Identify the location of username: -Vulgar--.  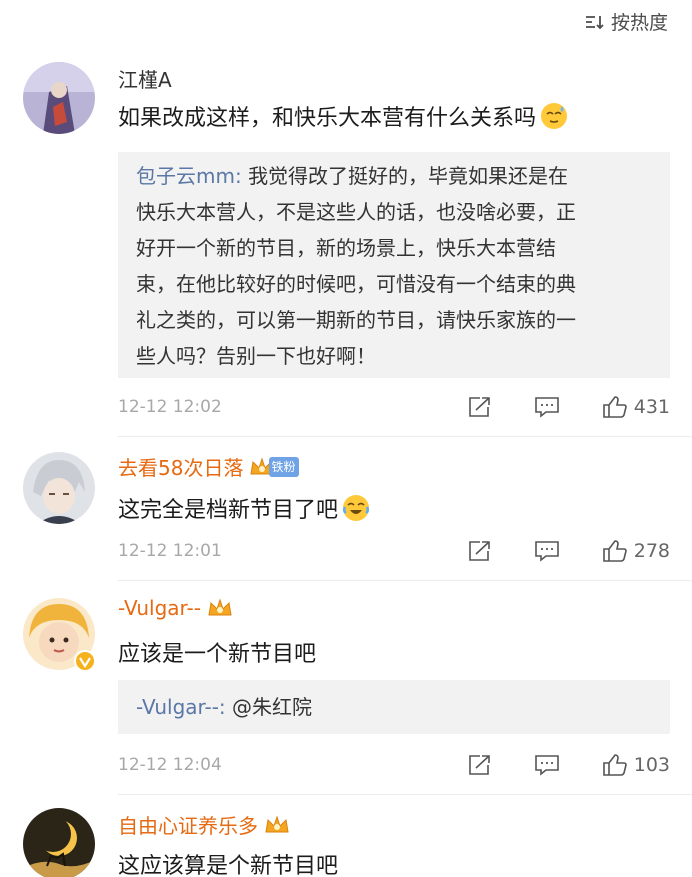
(175, 608).